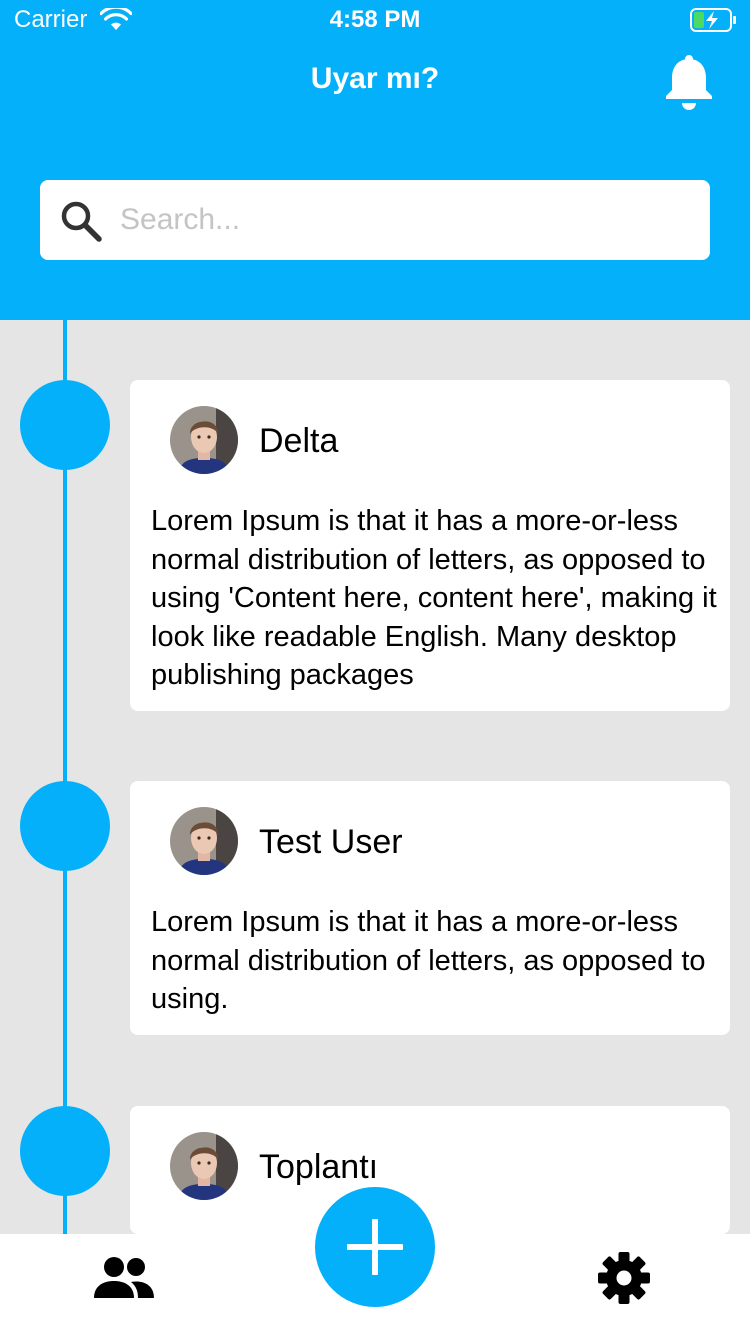  I want to click on search-input, so click(405, 220).